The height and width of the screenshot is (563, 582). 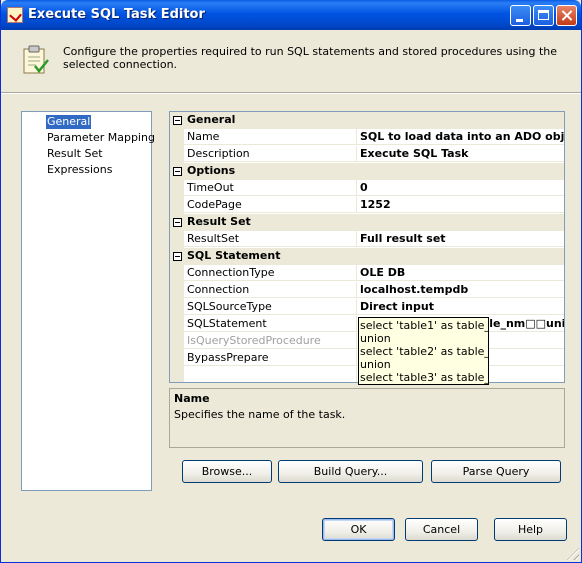 I want to click on property-row-name: Name SQL to load data into an ADO object, so click(x=367, y=137).